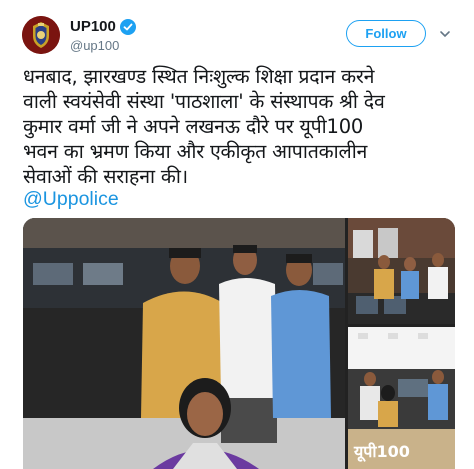 The height and width of the screenshot is (469, 474). I want to click on bottom-right-photo: यूपी100, so click(401, 398).